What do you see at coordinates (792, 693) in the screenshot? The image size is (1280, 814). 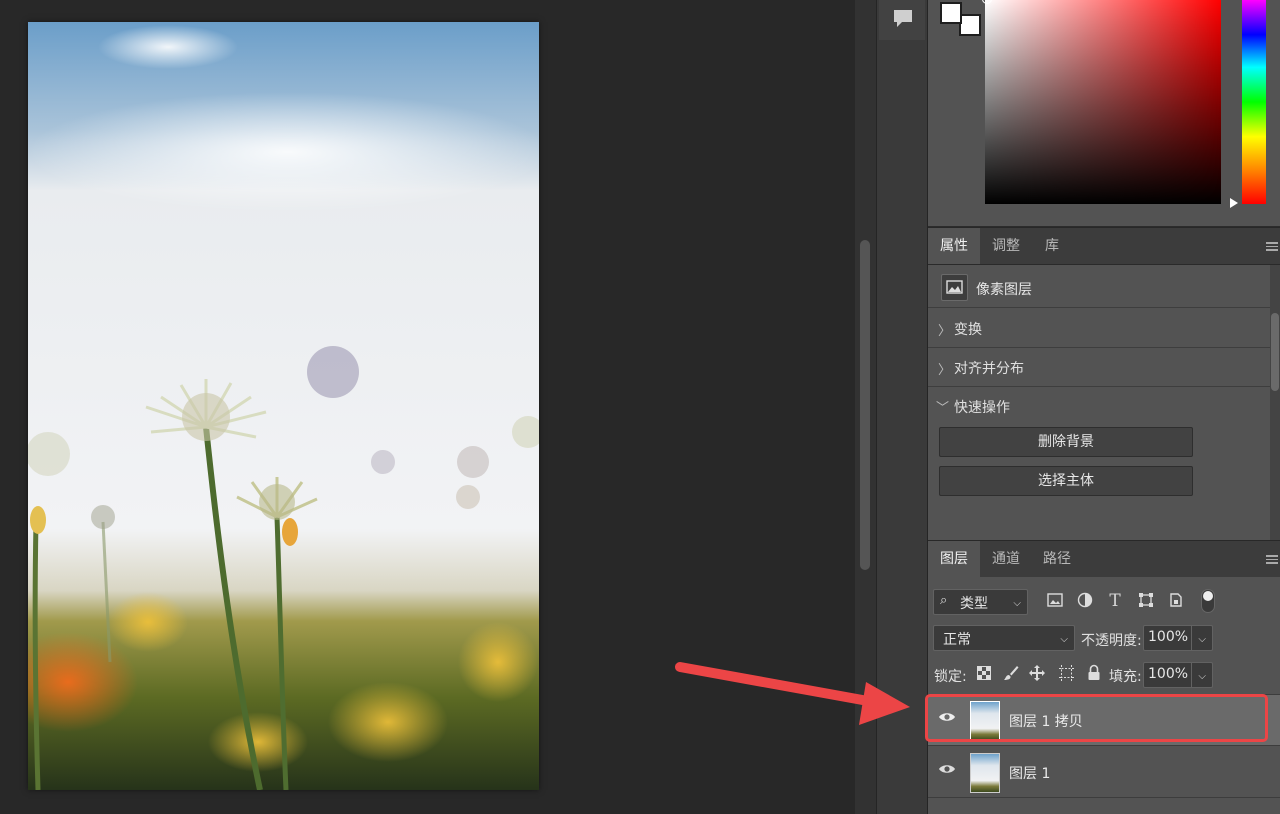 I see `annotation-arrow` at bounding box center [792, 693].